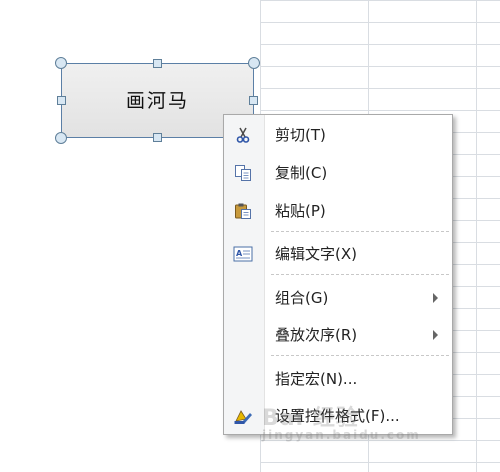  I want to click on edit-text-icon: A, so click(243, 254).